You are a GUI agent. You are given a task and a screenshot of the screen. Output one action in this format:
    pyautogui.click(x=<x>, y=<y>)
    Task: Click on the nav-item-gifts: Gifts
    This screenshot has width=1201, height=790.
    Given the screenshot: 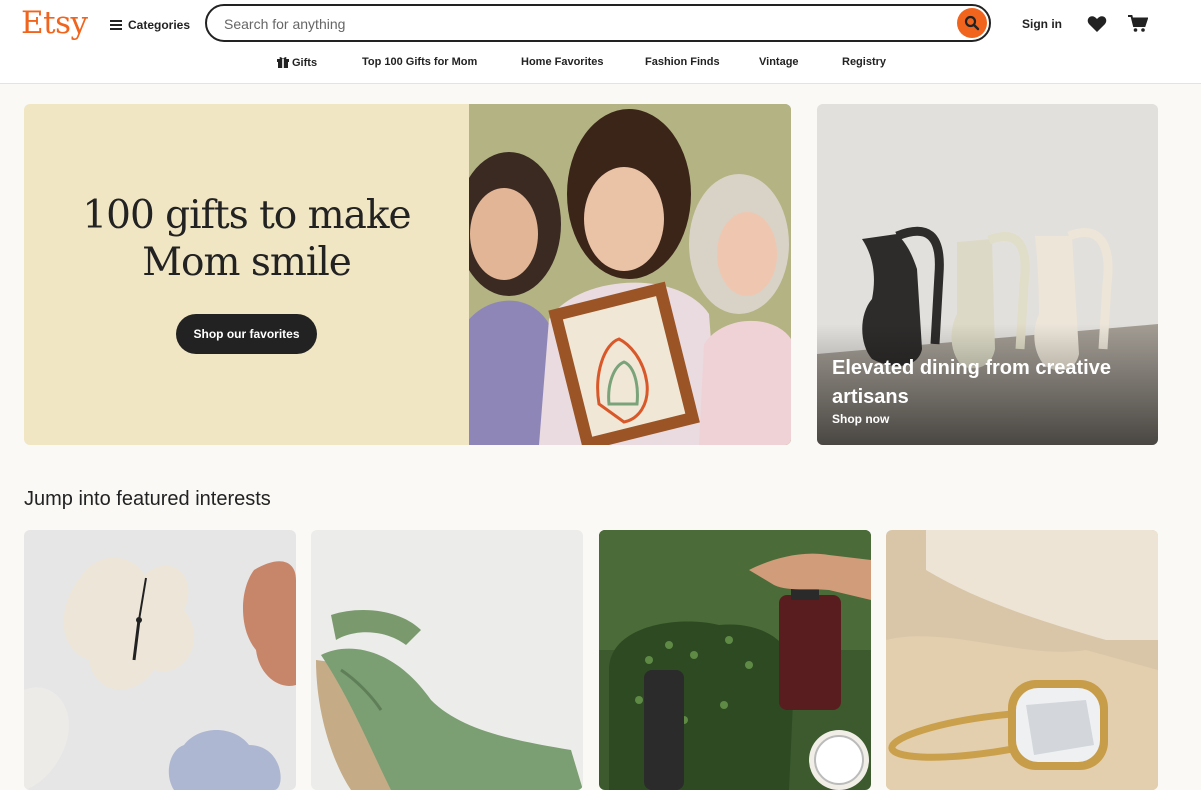 What is the action you would take?
    pyautogui.click(x=297, y=62)
    